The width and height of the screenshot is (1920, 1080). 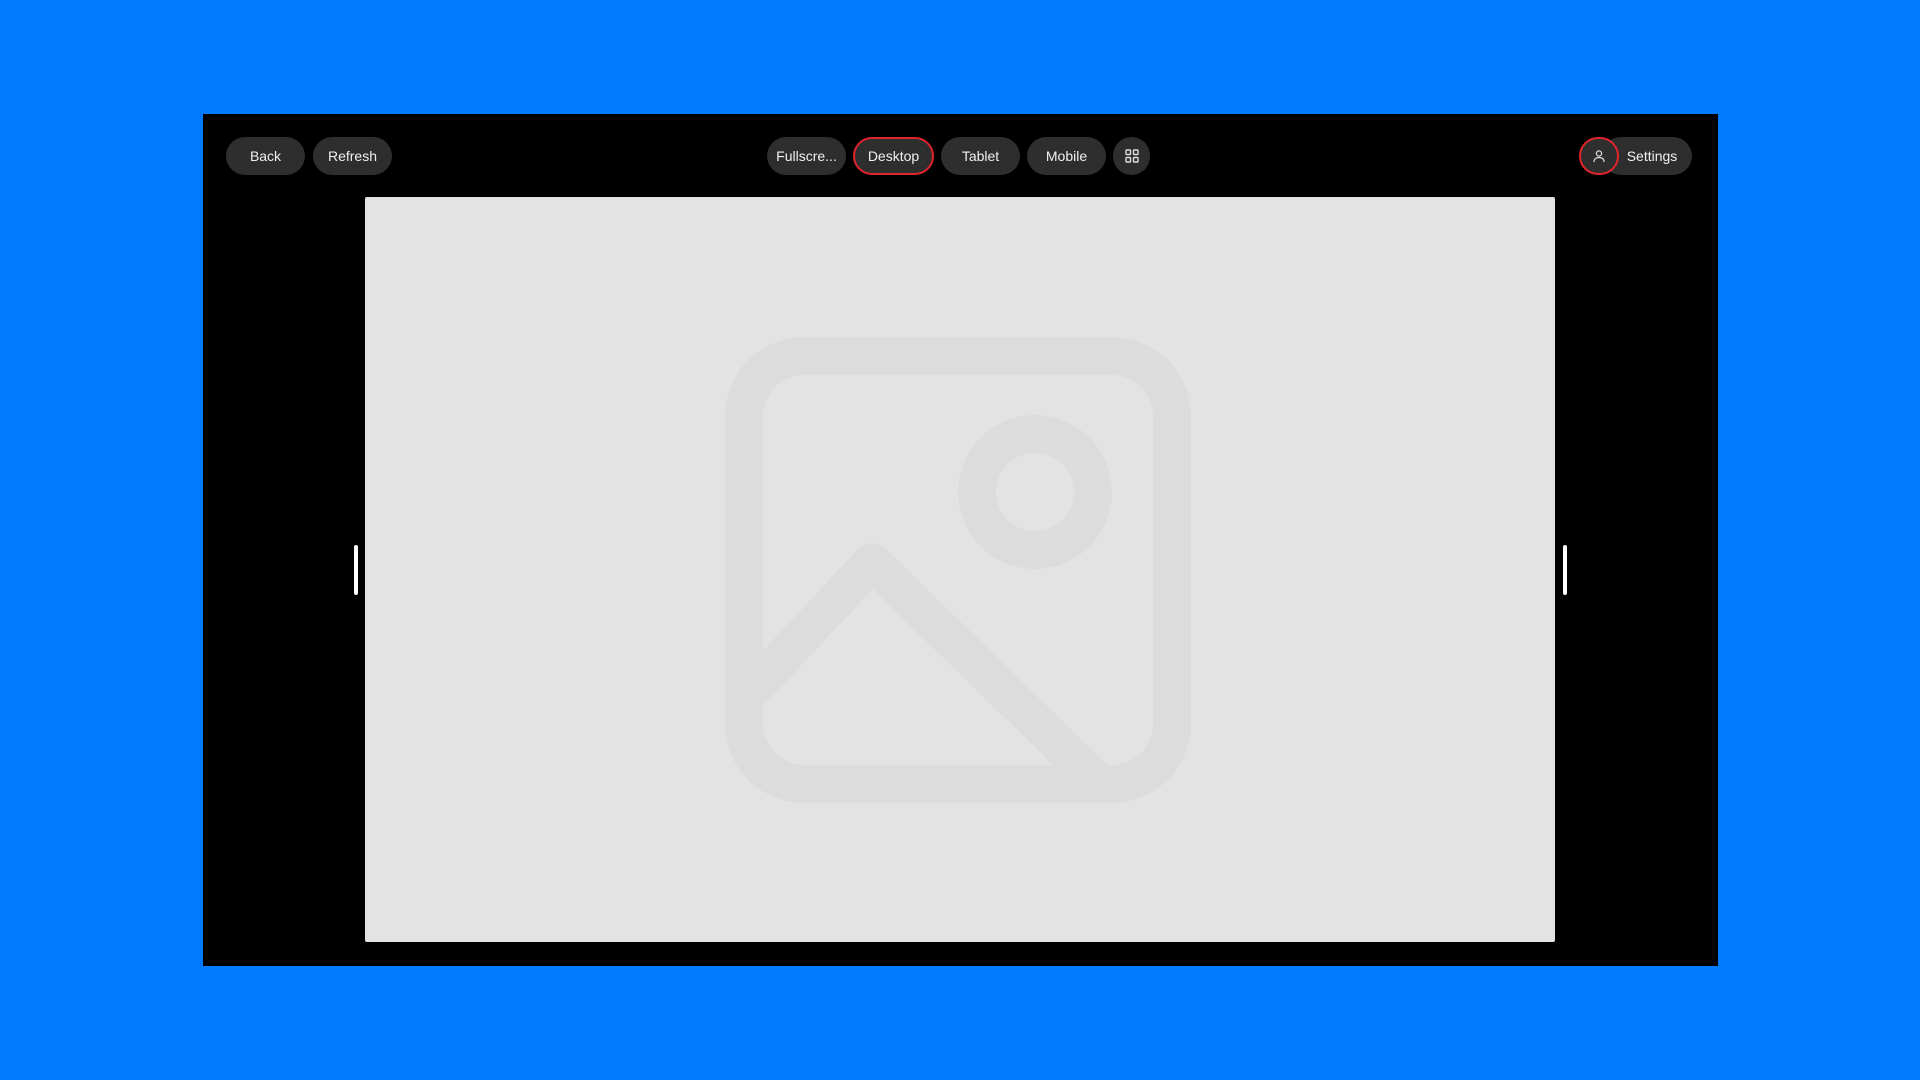 What do you see at coordinates (980, 156) in the screenshot?
I see `tablet-button: Tablet` at bounding box center [980, 156].